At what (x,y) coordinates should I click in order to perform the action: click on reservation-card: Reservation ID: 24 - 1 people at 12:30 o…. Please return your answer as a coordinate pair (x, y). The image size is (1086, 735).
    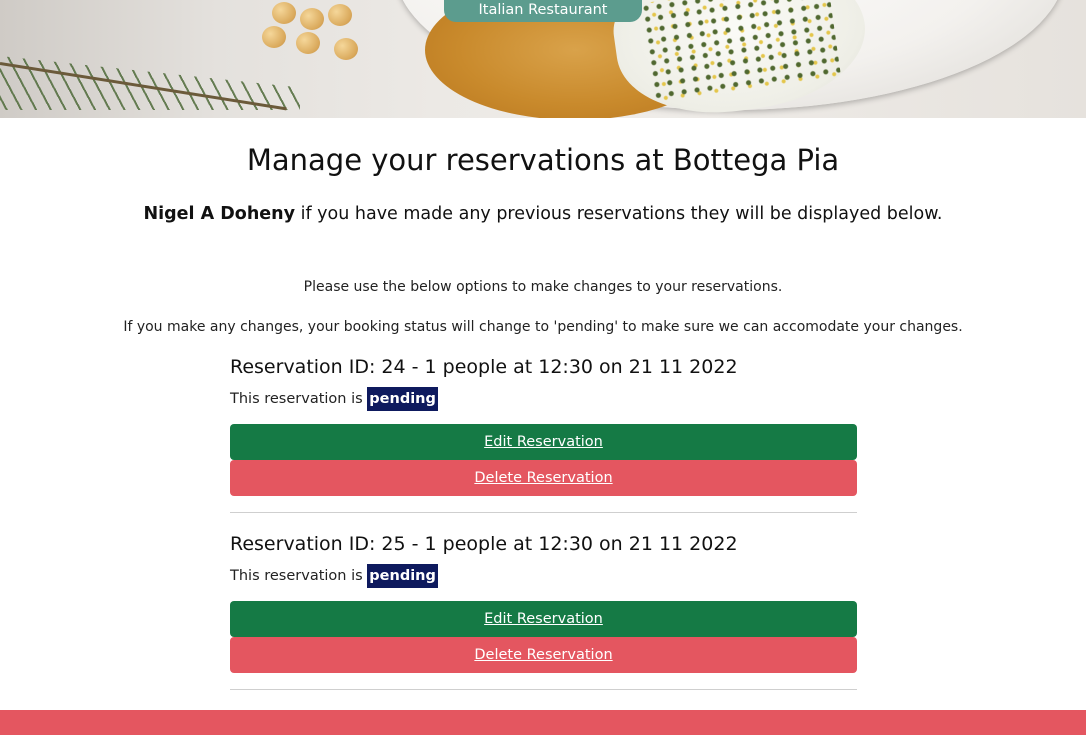
    Looking at the image, I should click on (543, 433).